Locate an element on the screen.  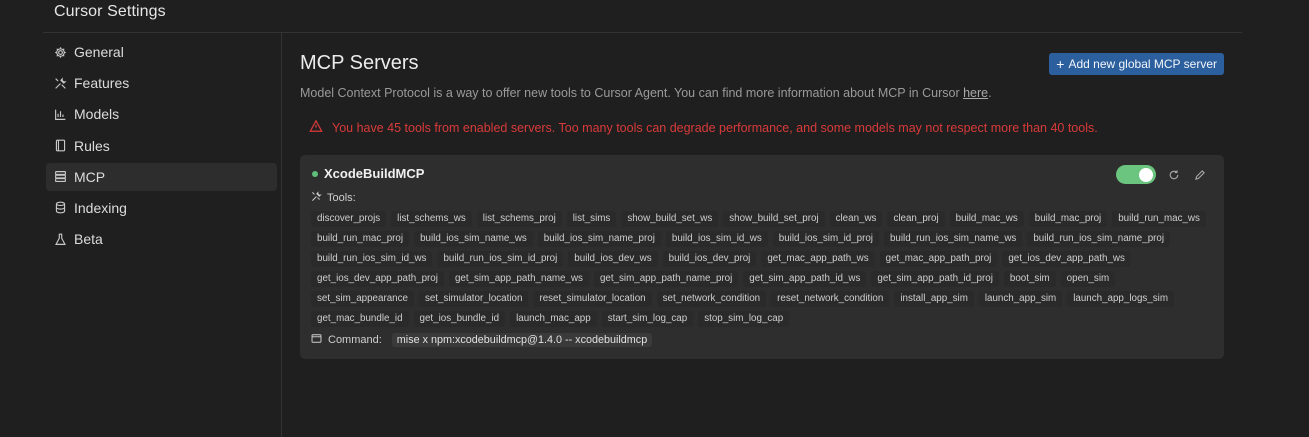
tool-chip: get_ios_dev_app_path_proj is located at coordinates (377, 279).